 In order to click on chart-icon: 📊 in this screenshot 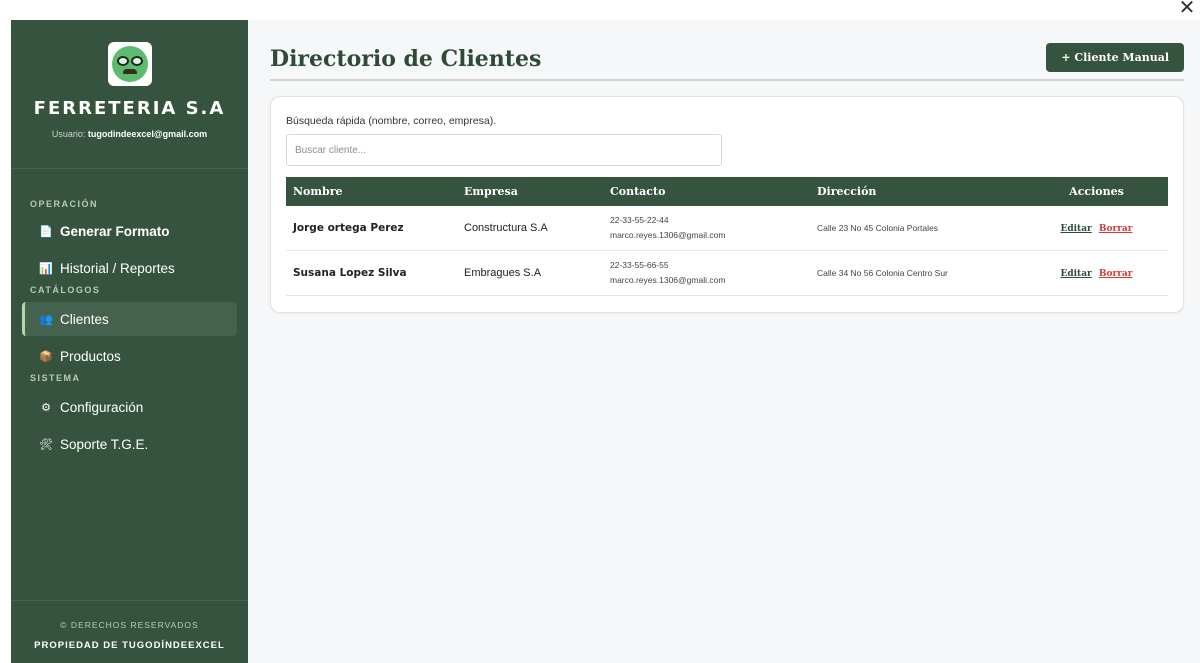, I will do `click(46, 268)`.